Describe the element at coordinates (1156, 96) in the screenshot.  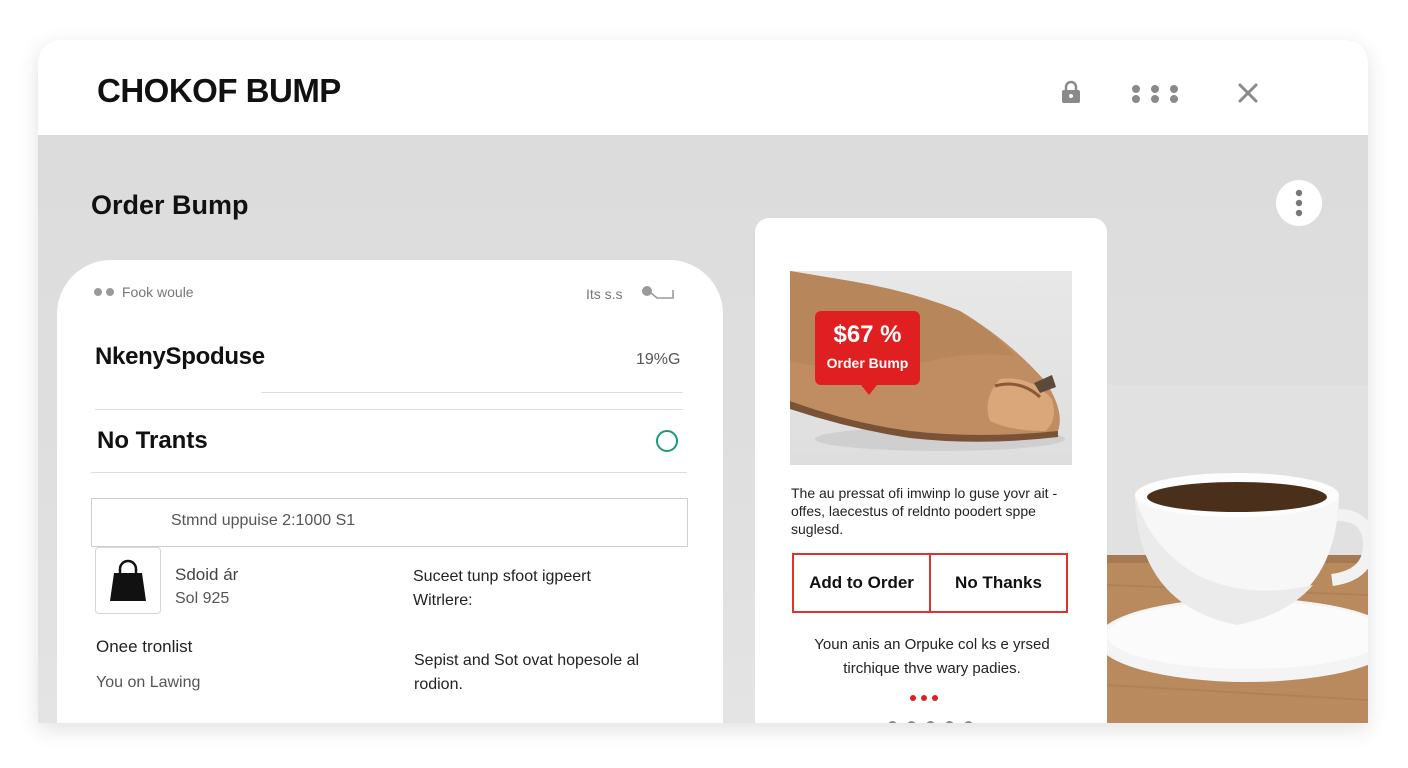
I see `more-dots-icon` at that location.